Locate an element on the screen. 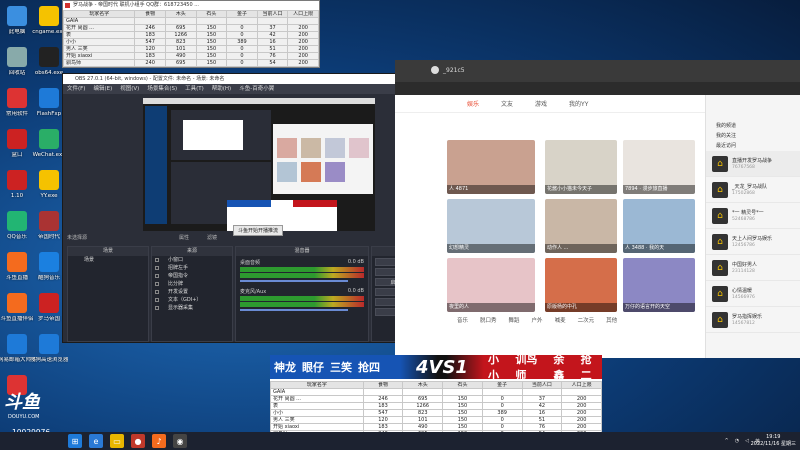  douyu-icon: ♪ is located at coordinates (159, 441).